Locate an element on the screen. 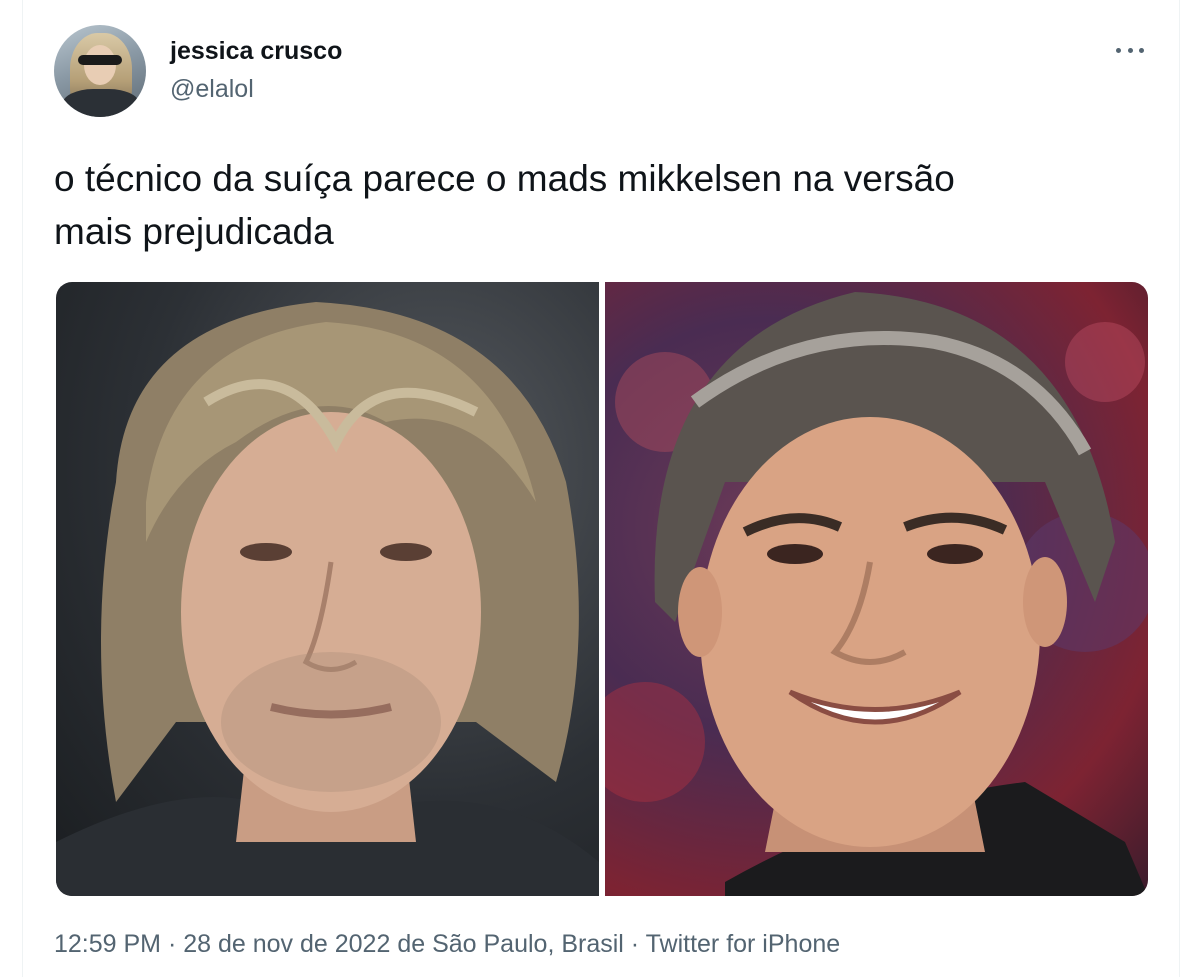  tweet-location: de São Paulo, Brasil is located at coordinates (507, 944).